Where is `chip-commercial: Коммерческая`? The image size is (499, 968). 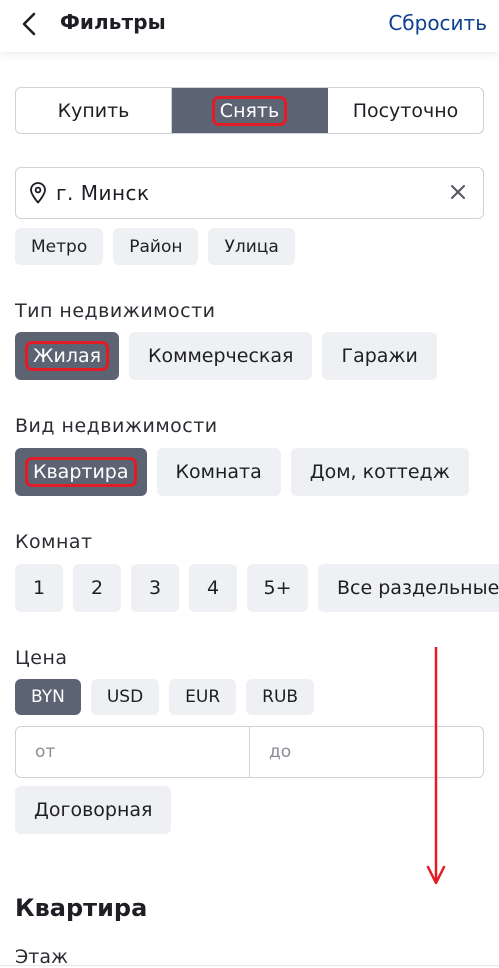 chip-commercial: Коммерческая is located at coordinates (221, 356).